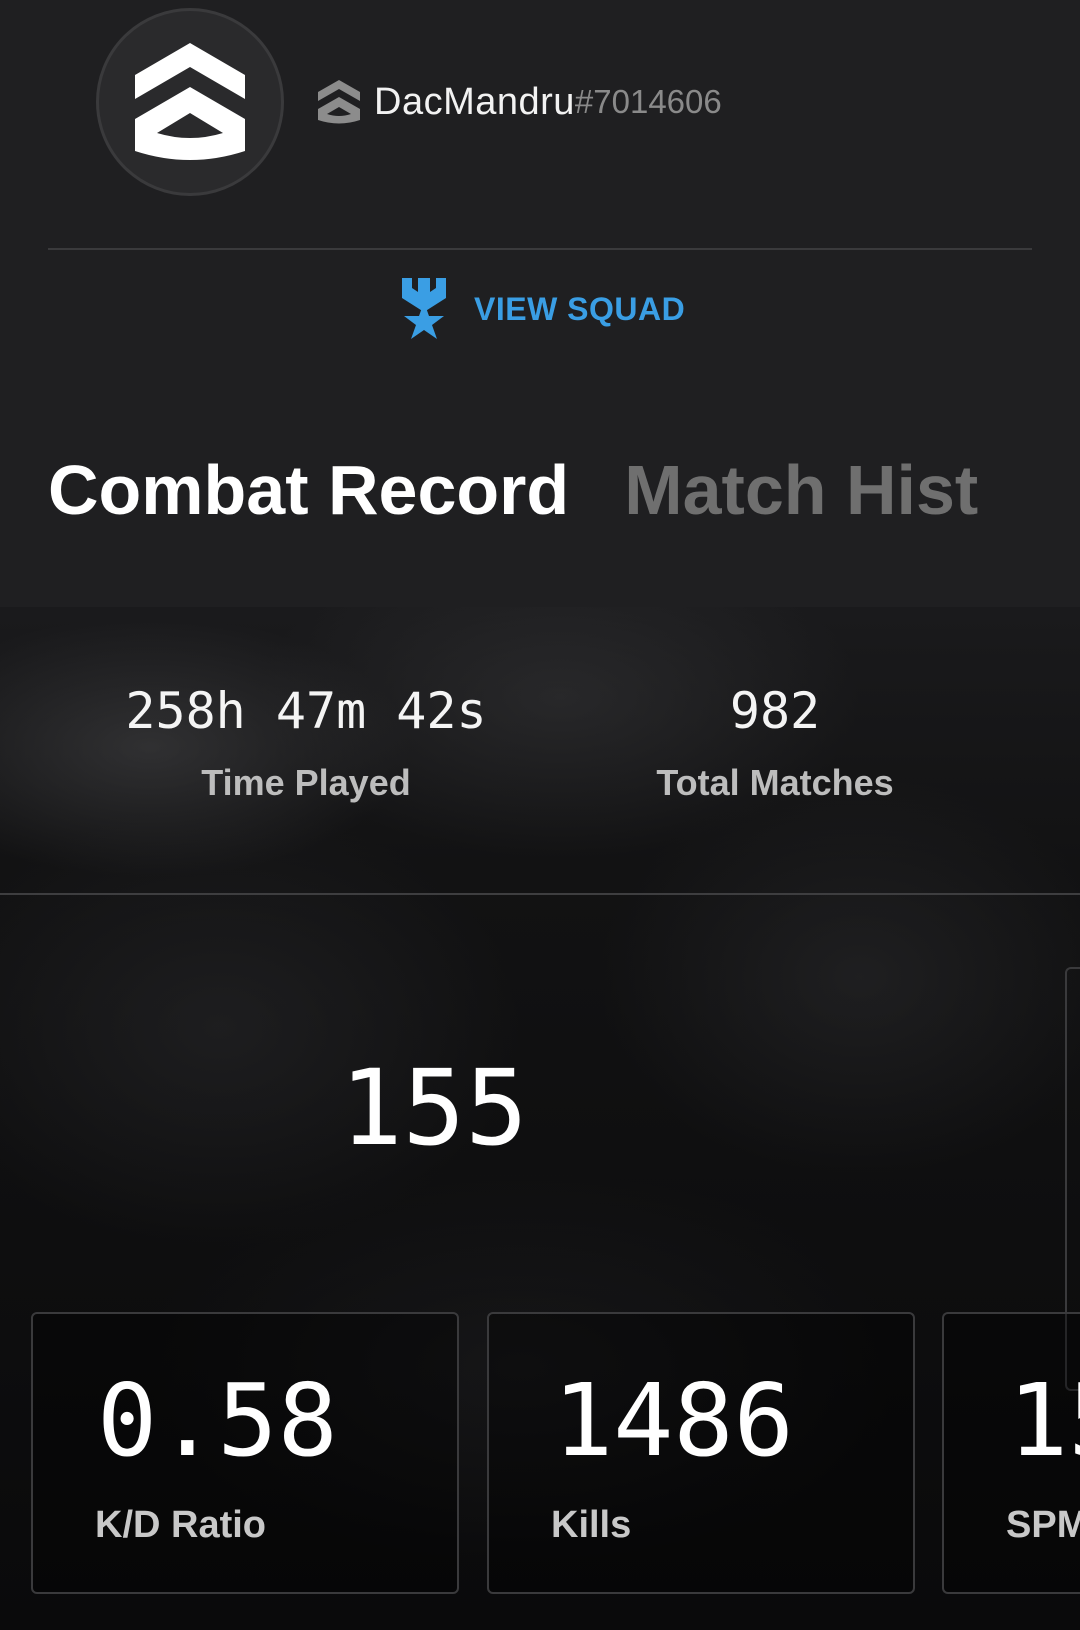 The width and height of the screenshot is (1080, 1630). Describe the element at coordinates (217, 1420) in the screenshot. I see `kd-ratio-value: 0.58` at that location.